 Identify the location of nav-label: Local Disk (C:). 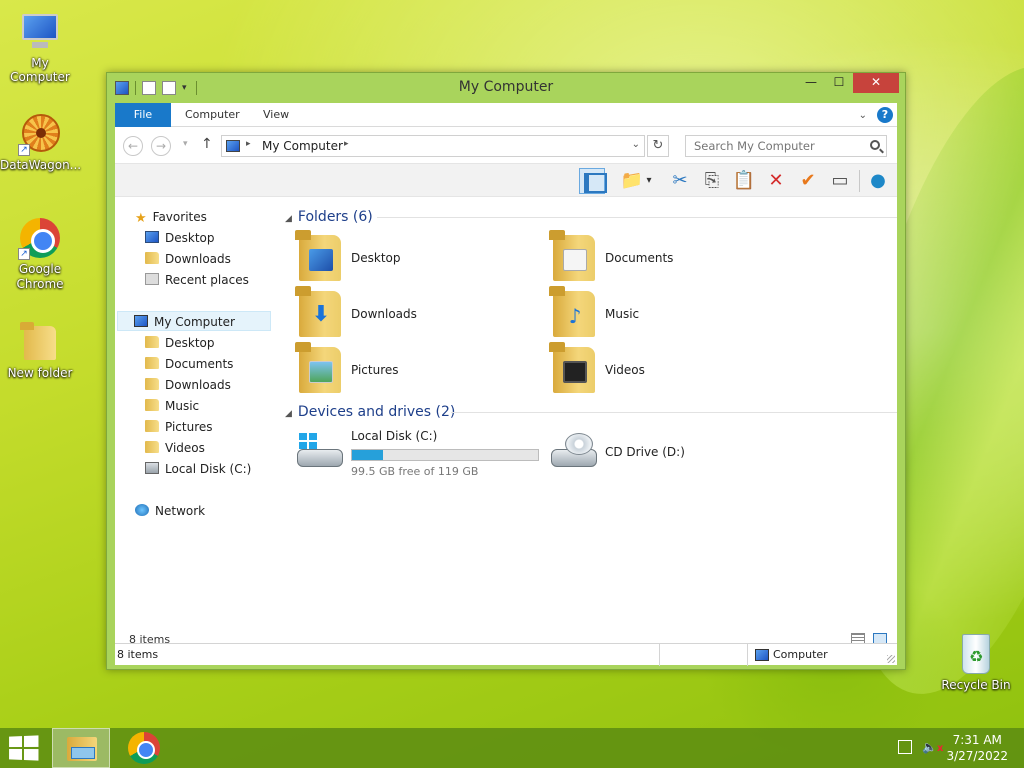
(208, 469).